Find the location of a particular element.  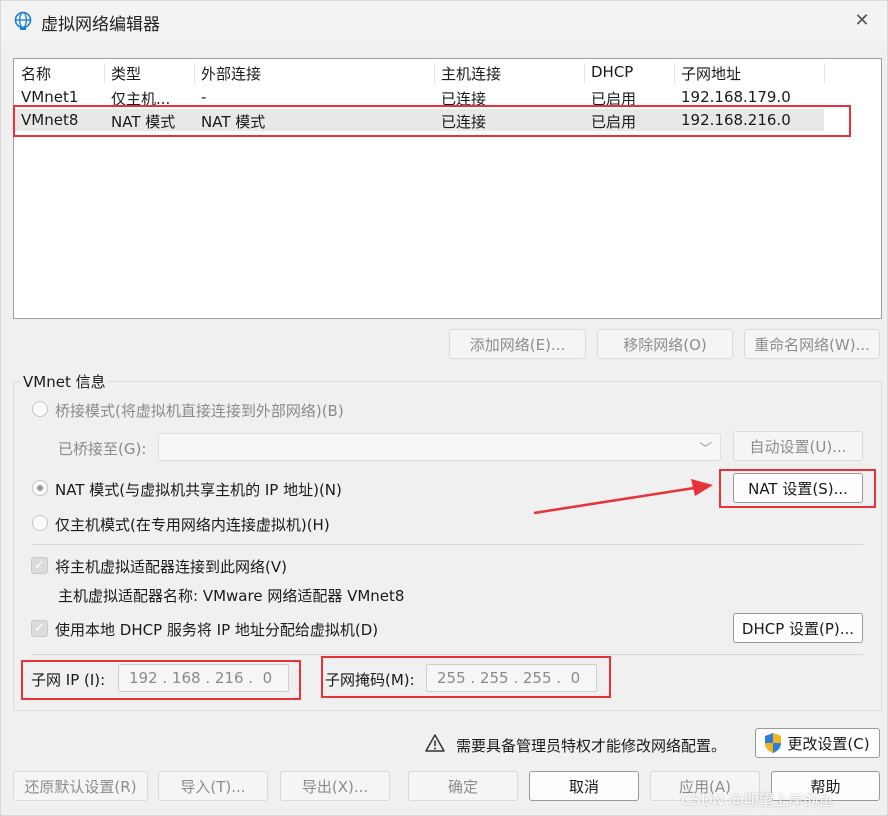

use-dhcp-checkbox: ✓ is located at coordinates (39, 628).